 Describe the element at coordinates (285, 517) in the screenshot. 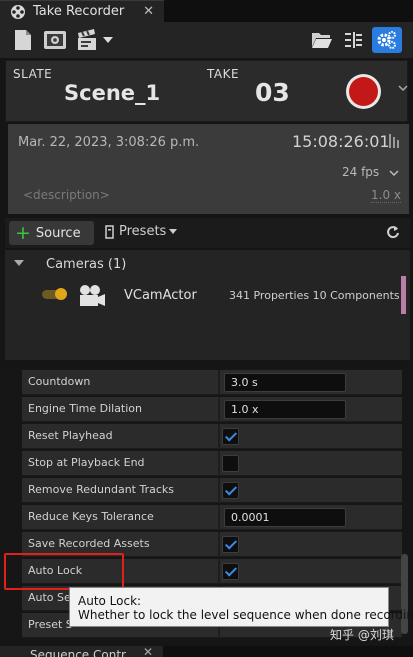

I see `reduce-keys-tolerance-input: 0.0001` at that location.